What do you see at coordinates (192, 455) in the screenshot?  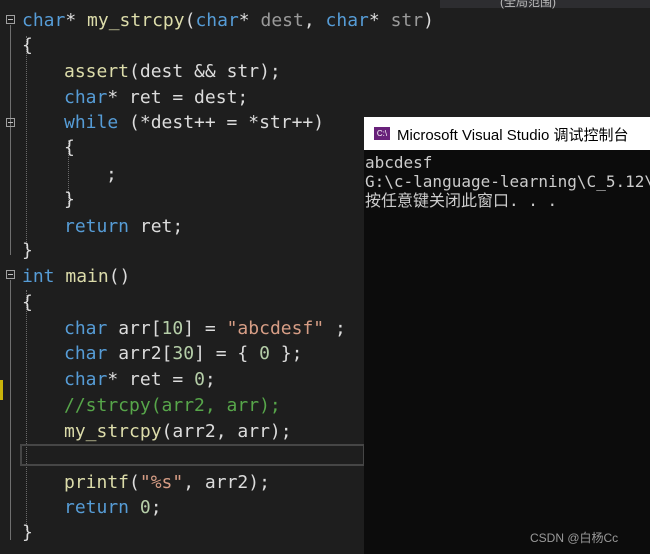 I see `current-line-highlight` at bounding box center [192, 455].